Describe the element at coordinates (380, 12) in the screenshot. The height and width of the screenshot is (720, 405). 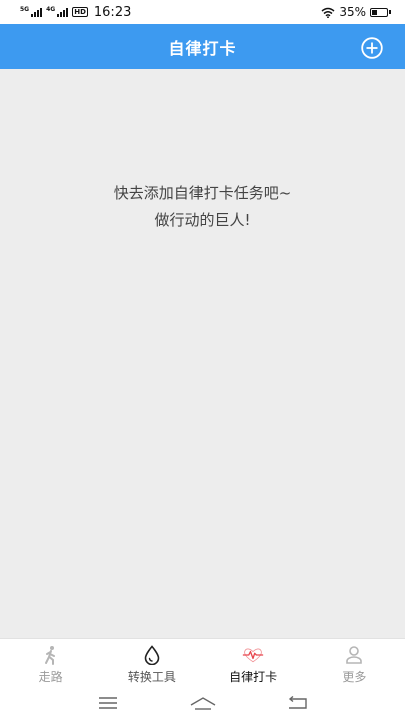
I see `battery-icon` at that location.